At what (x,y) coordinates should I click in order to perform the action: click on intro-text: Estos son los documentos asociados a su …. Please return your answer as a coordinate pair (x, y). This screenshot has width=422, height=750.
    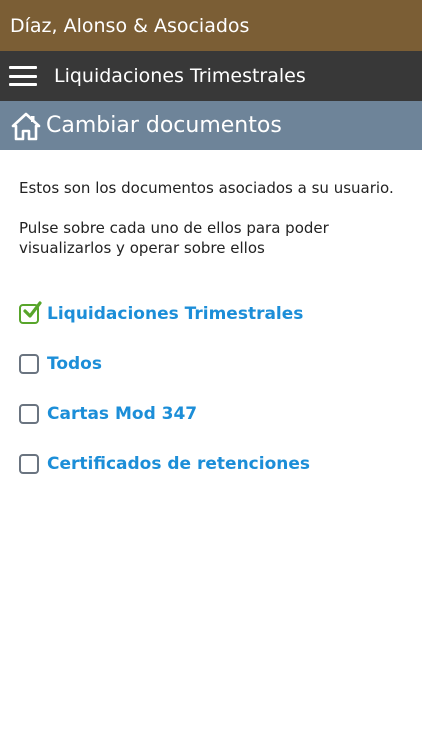
    Looking at the image, I should click on (206, 188).